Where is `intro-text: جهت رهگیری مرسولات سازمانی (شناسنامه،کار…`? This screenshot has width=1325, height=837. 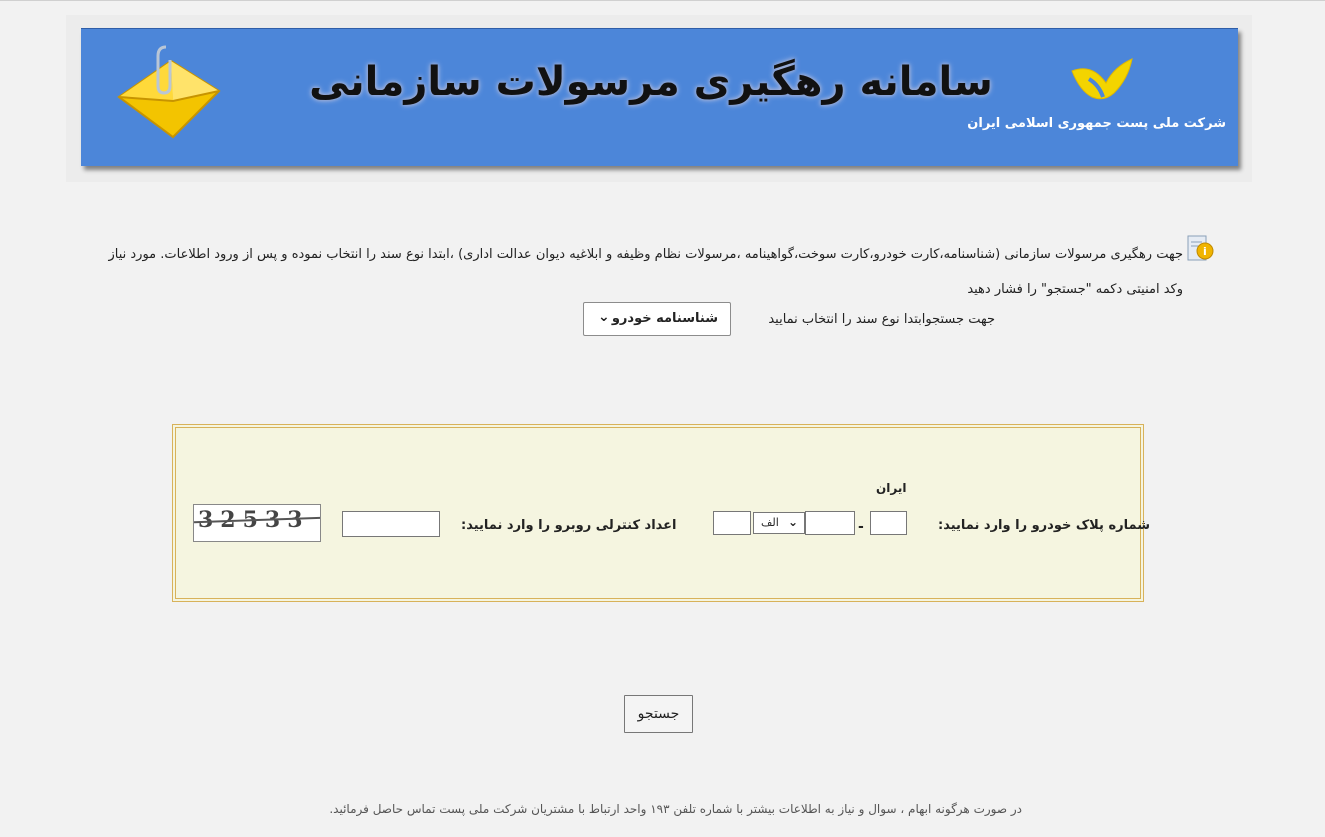
intro-text: جهت رهگیری مرسولات سازمانی (شناسنامه،کار… is located at coordinates (645, 272).